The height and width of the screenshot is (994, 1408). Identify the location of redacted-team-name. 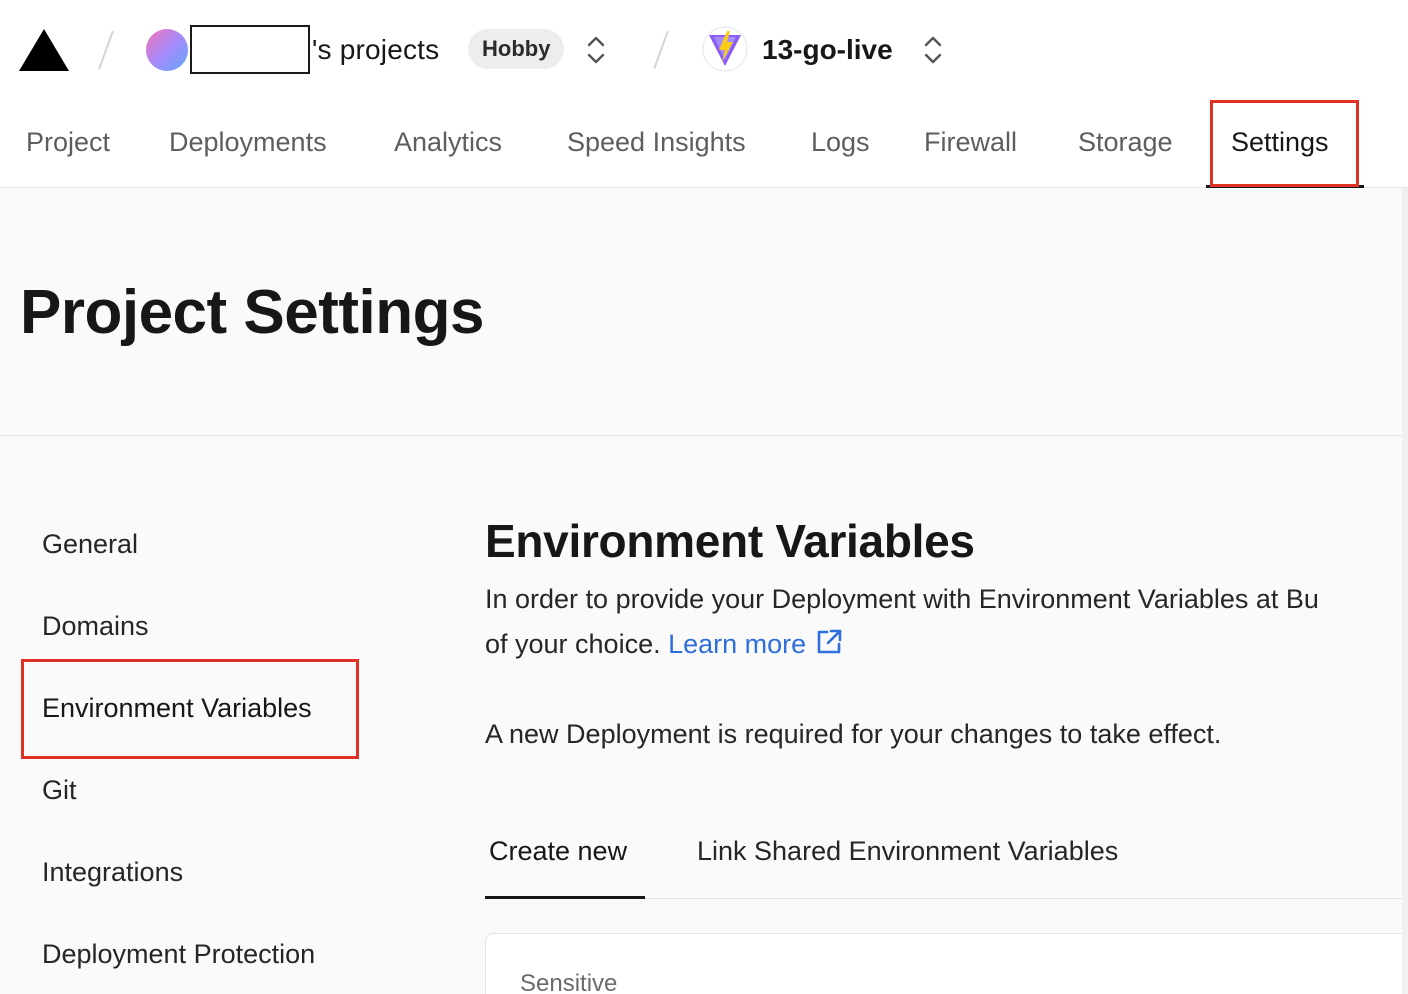
(250, 49).